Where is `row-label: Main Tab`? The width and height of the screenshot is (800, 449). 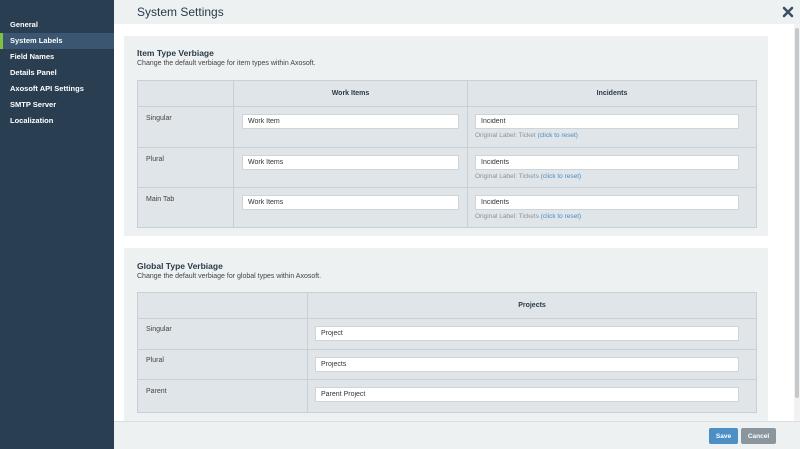
row-label: Main Tab is located at coordinates (160, 199).